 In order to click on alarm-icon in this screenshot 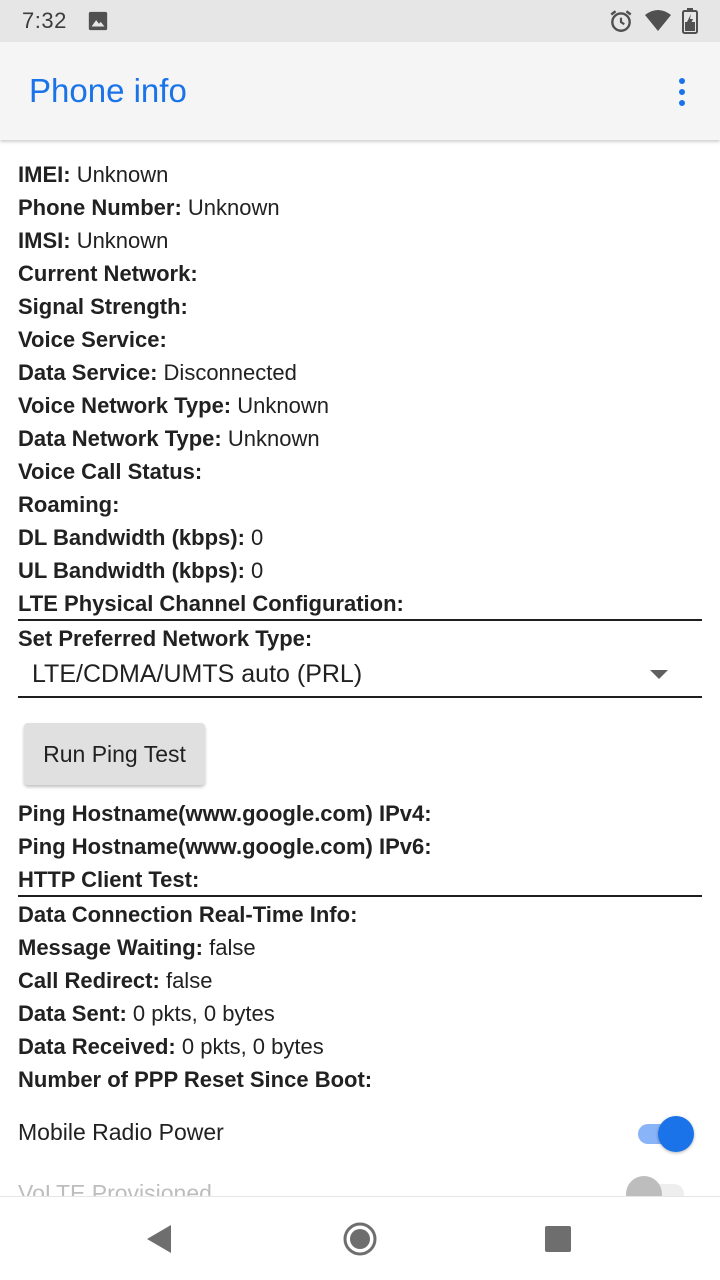, I will do `click(621, 21)`.